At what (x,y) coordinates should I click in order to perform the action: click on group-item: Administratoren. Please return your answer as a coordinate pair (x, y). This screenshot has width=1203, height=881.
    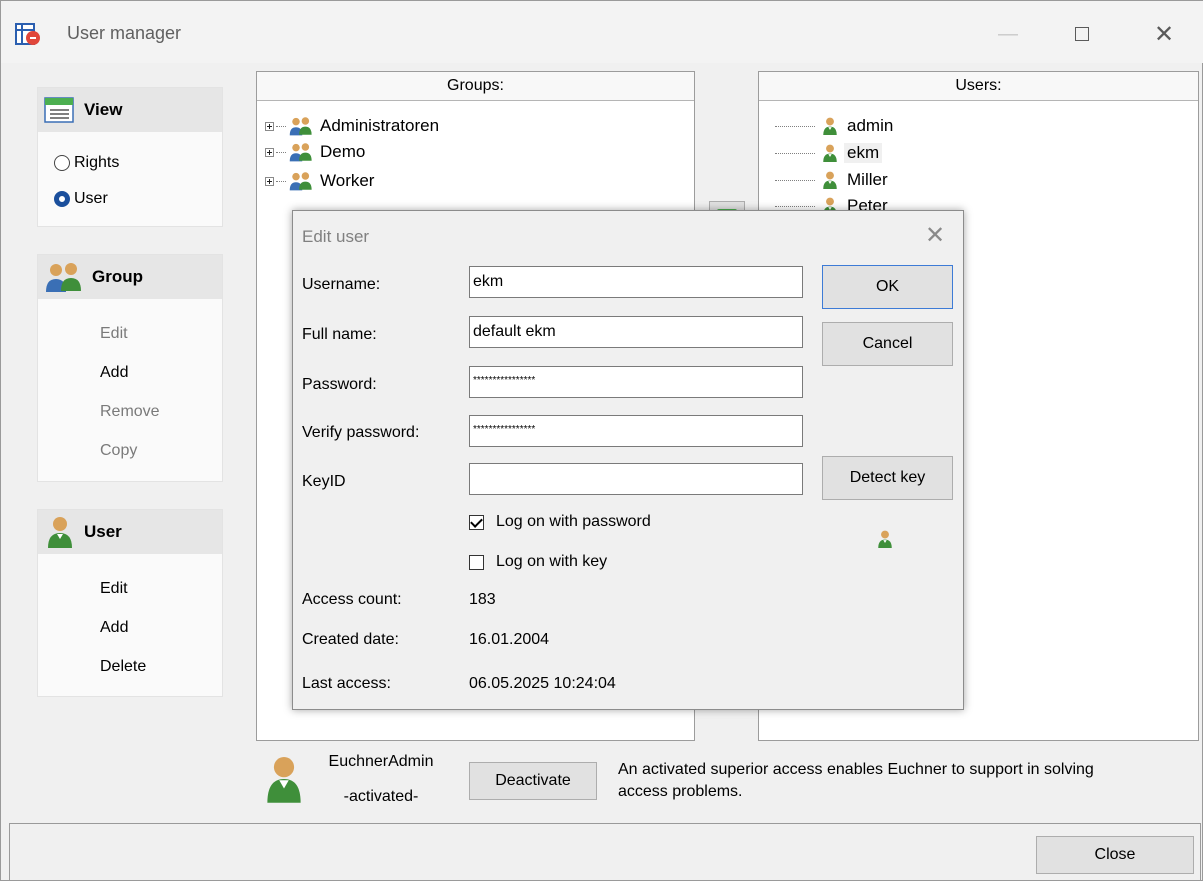
    Looking at the image, I should click on (352, 126).